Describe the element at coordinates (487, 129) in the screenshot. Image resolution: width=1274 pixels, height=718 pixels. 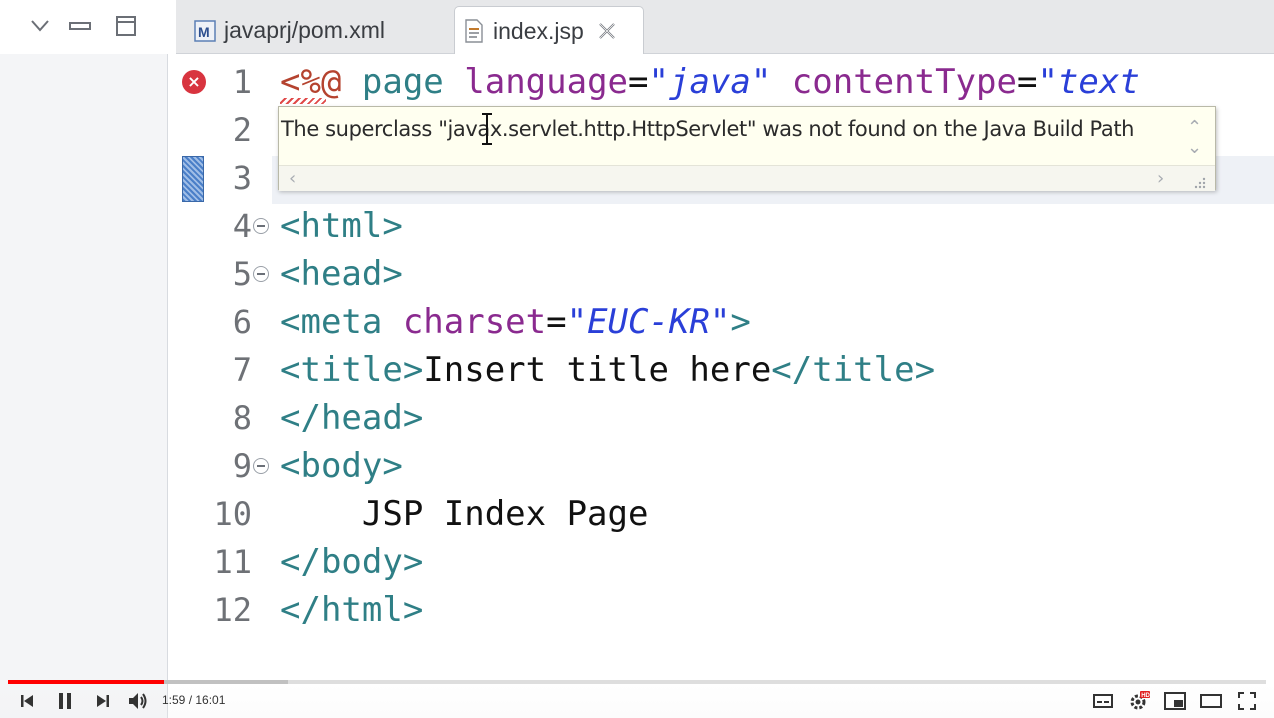
I see `text-cursor-icon` at that location.